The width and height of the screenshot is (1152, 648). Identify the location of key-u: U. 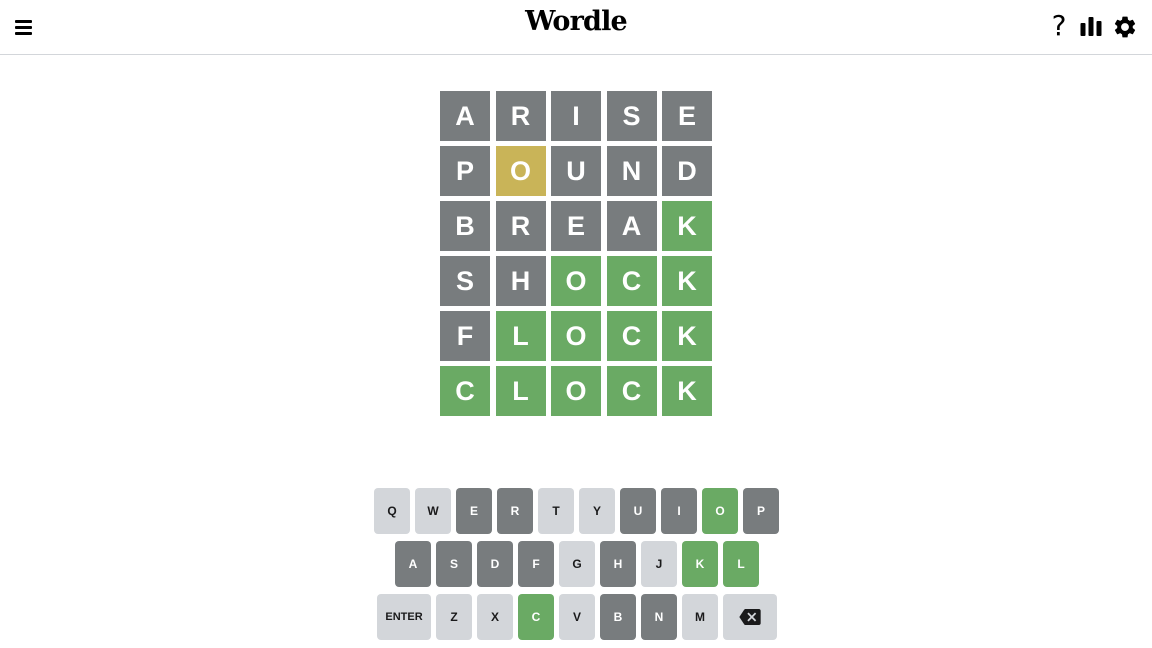
(638, 511).